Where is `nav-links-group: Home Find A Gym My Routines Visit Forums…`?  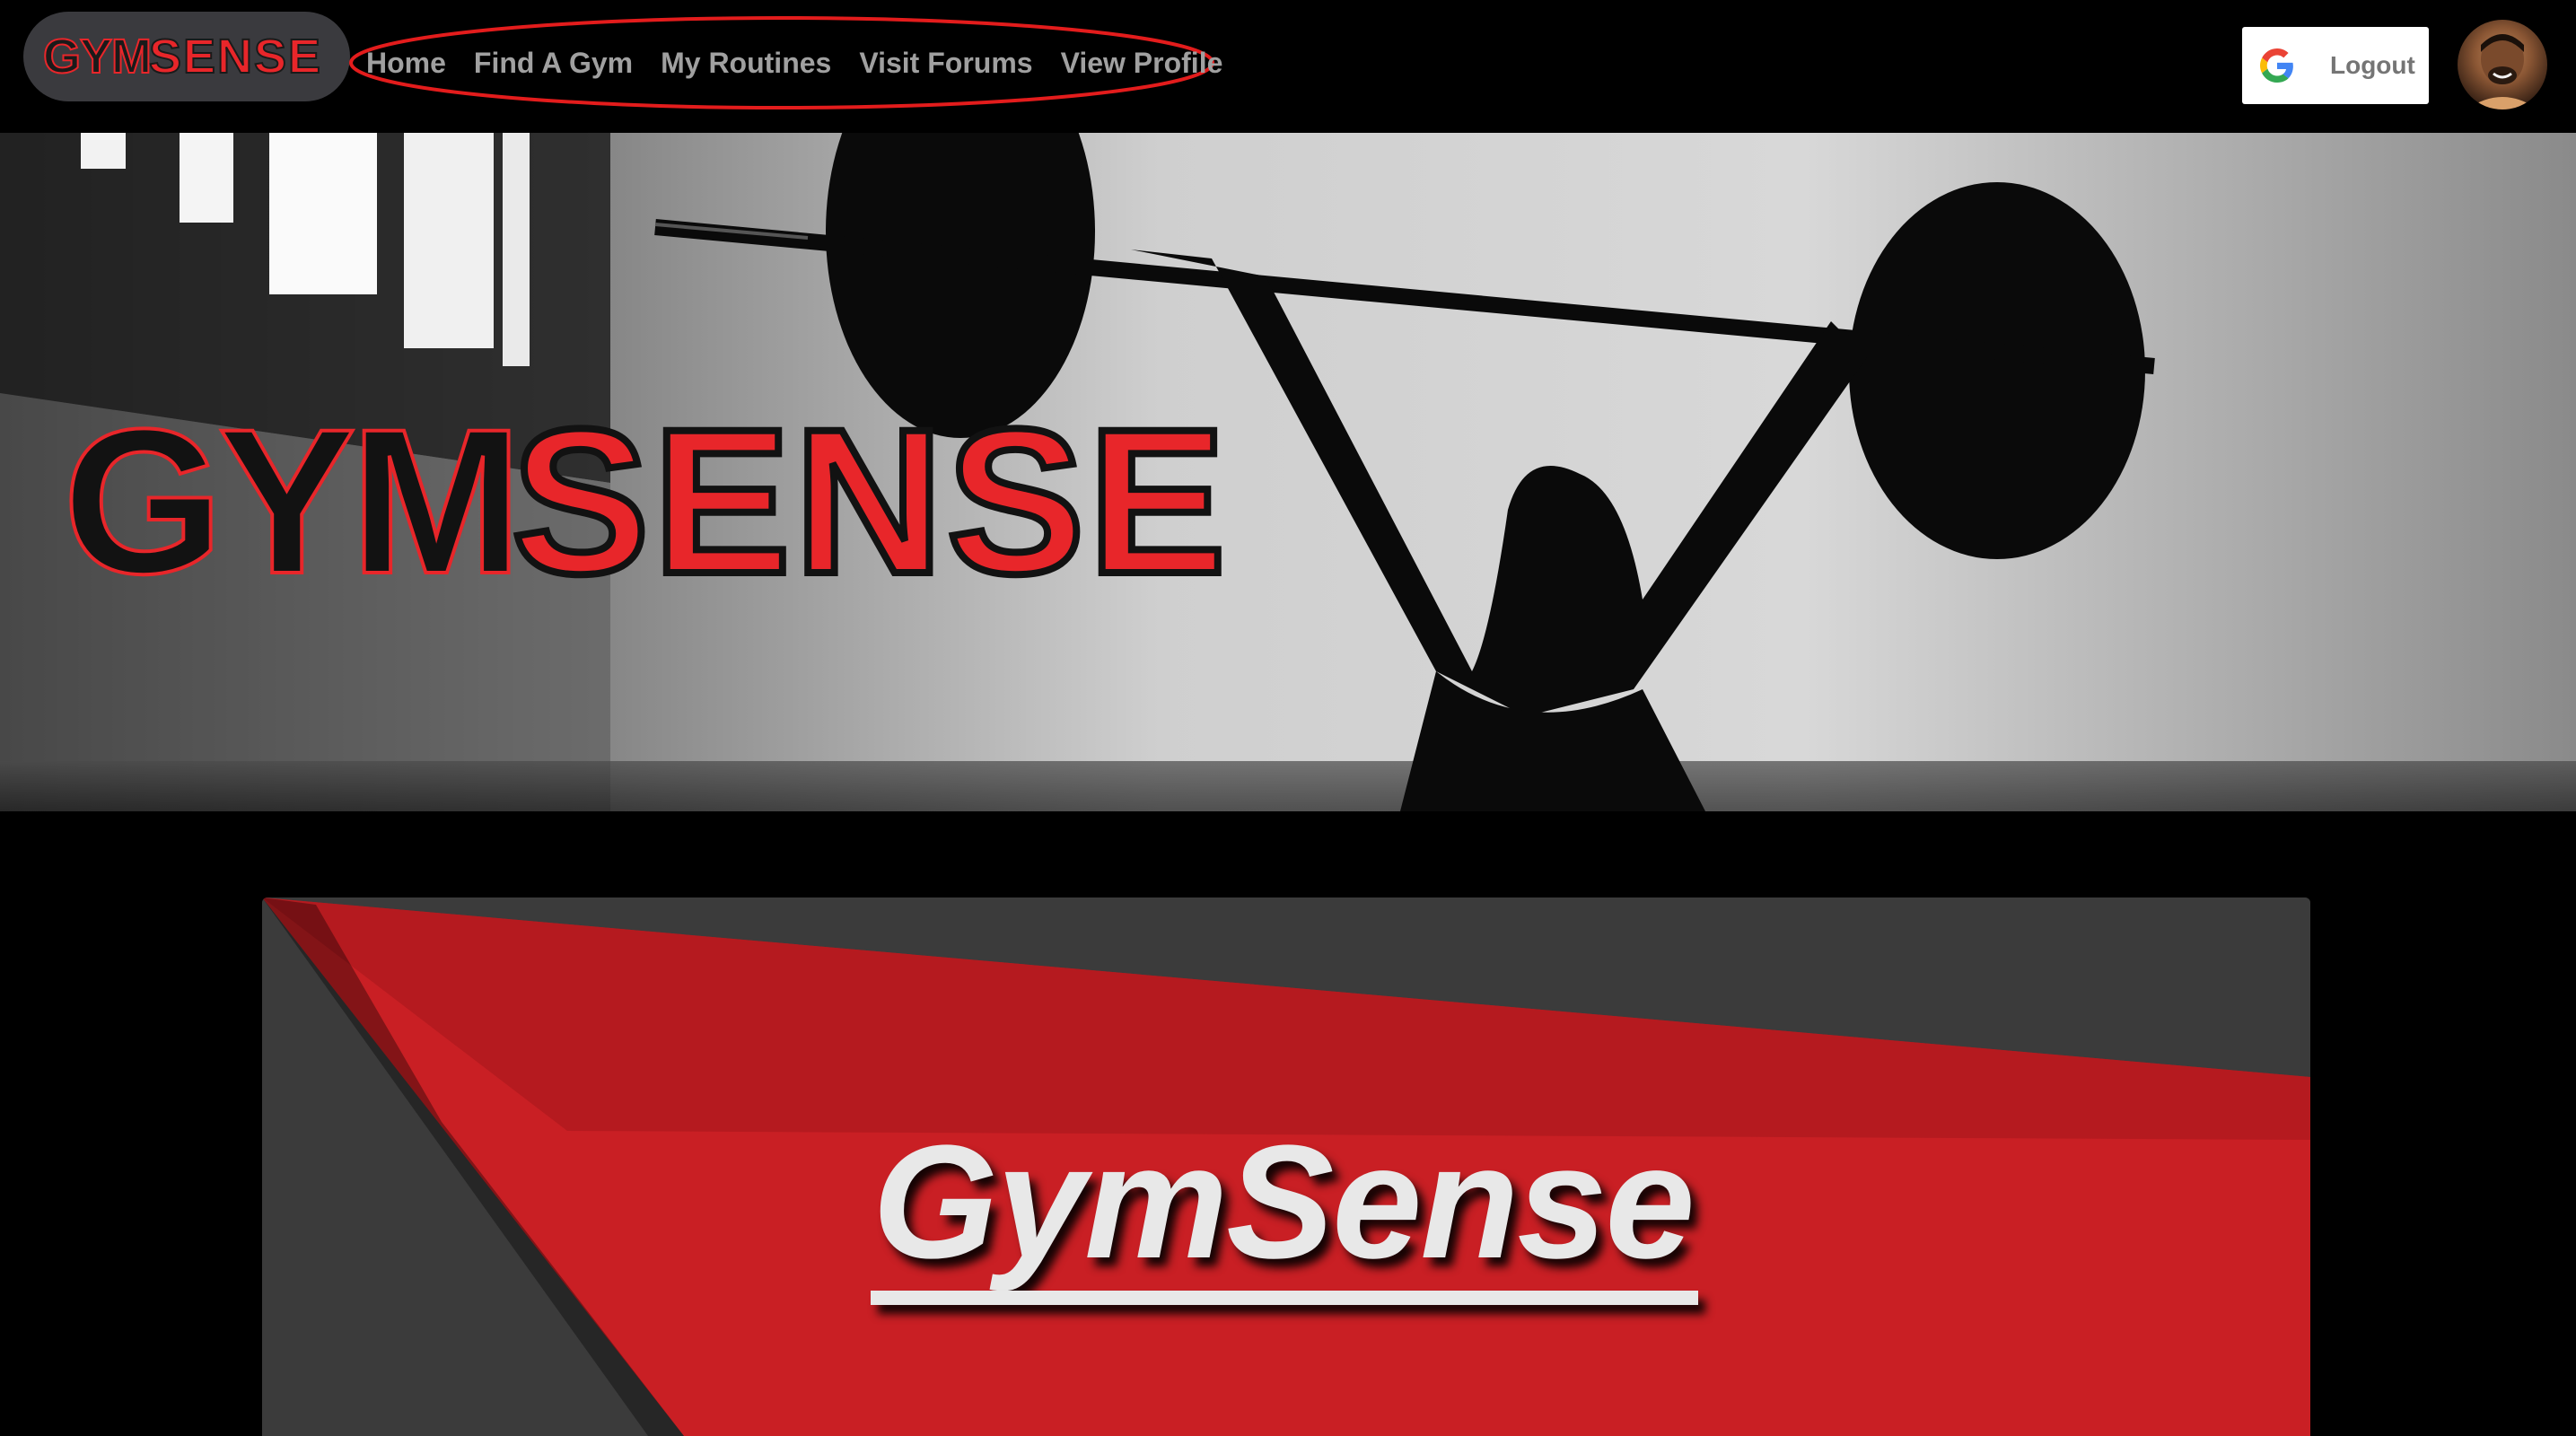 nav-links-group: Home Find A Gym My Routines Visit Forums… is located at coordinates (784, 63).